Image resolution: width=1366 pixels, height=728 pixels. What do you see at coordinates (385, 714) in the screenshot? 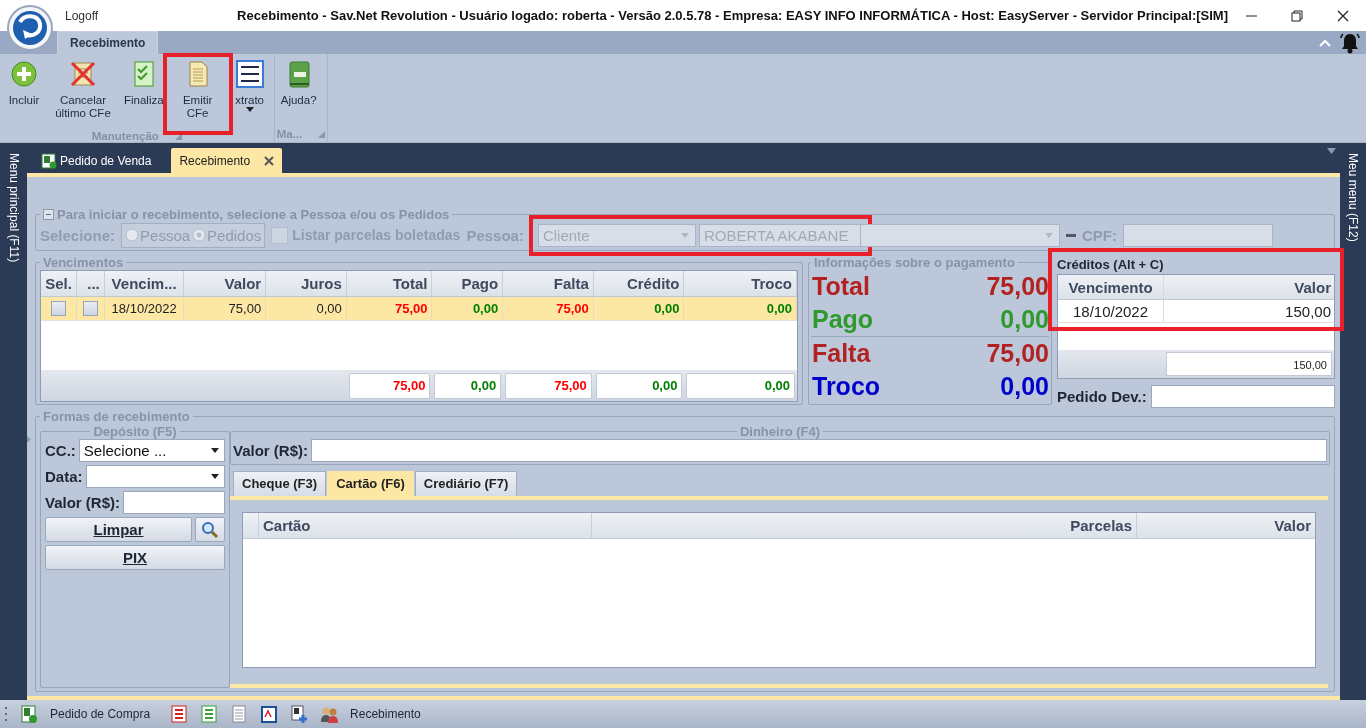
I see `status-item: Recebimento` at bounding box center [385, 714].